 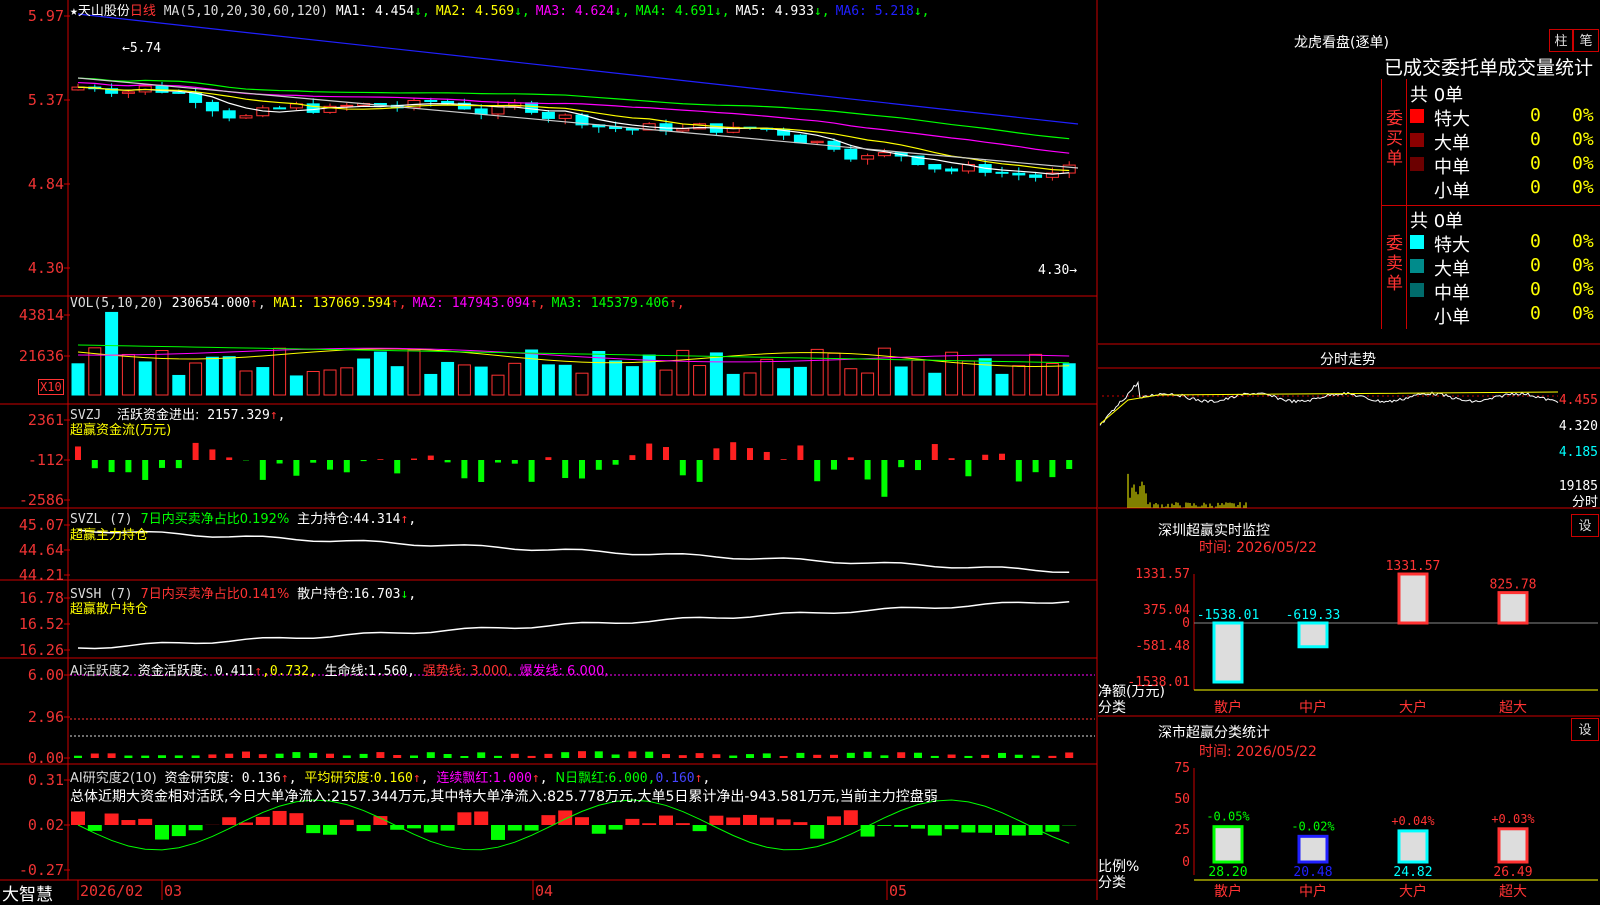 What do you see at coordinates (822, 11) in the screenshot?
I see `ma-arrow: ↓,` at bounding box center [822, 11].